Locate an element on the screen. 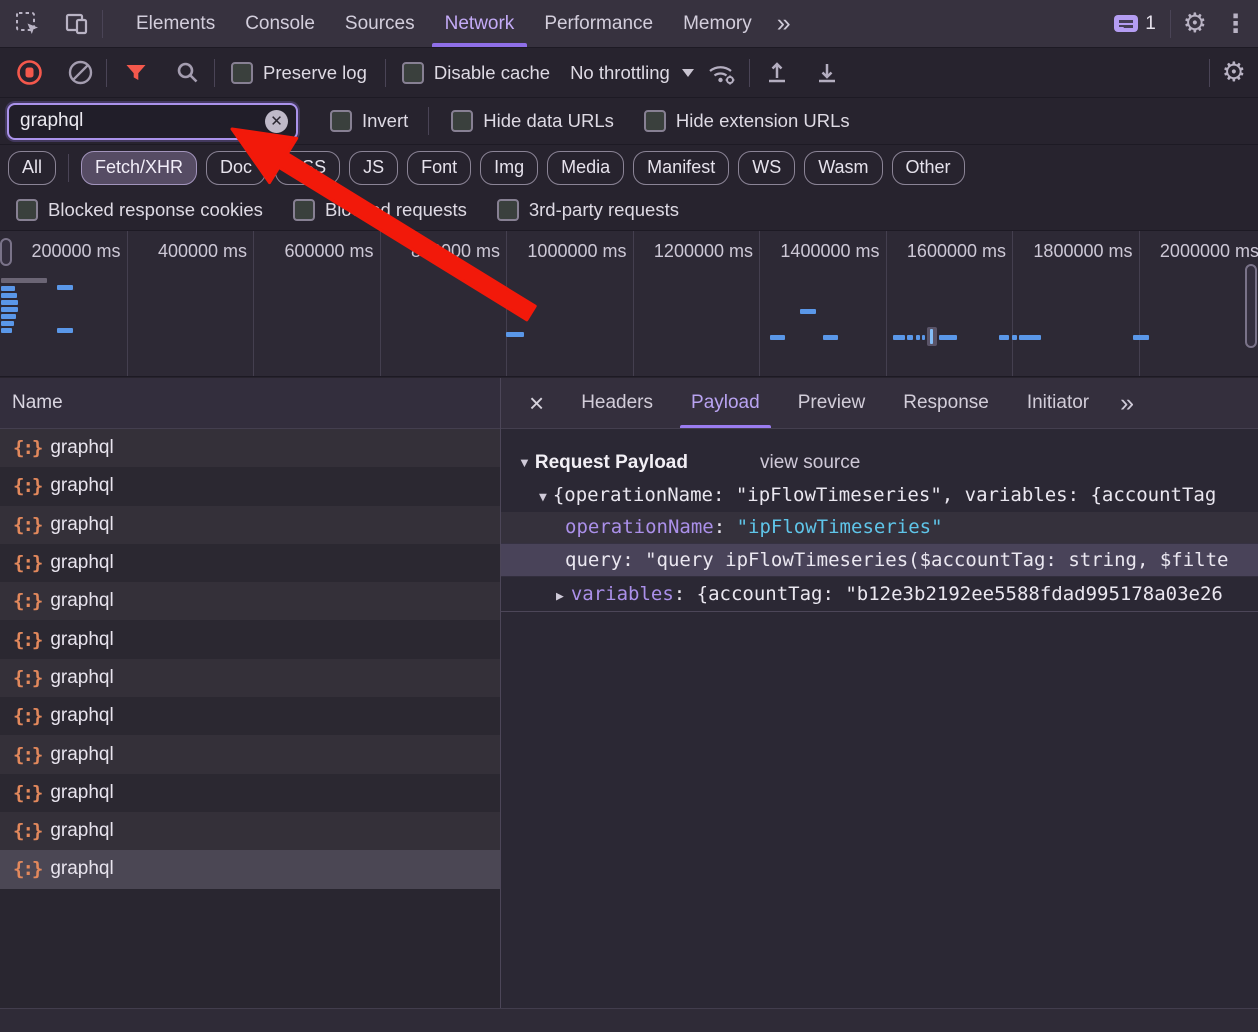 The width and height of the screenshot is (1258, 1032). overview-right-handle is located at coordinates (1251, 306).